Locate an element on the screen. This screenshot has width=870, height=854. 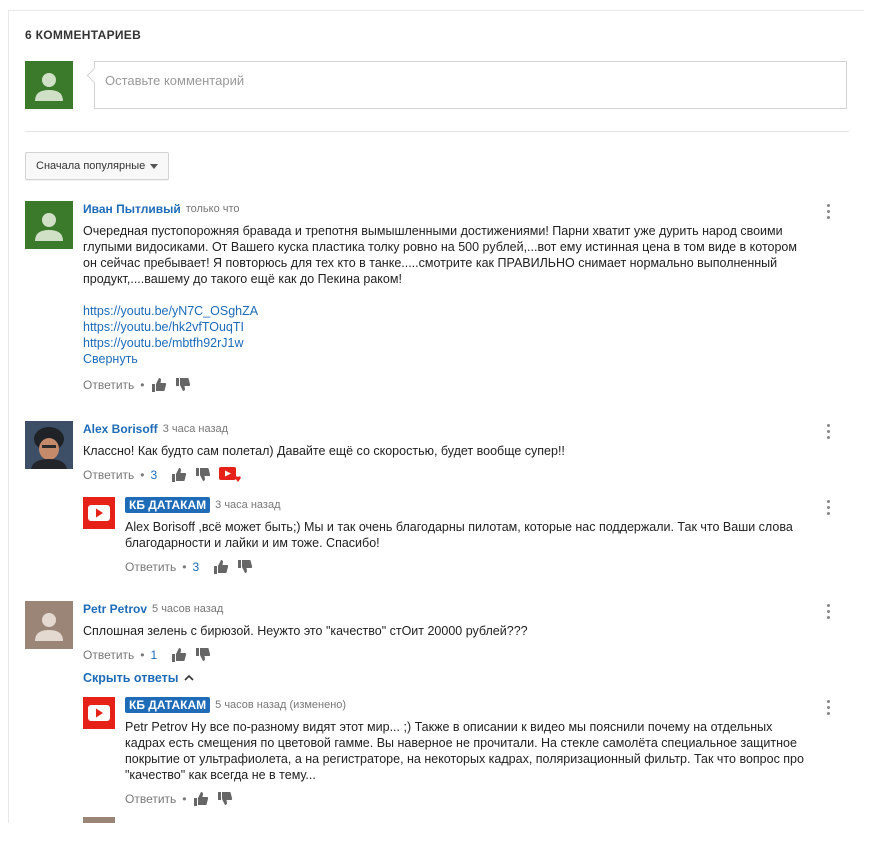
current-user-avatar is located at coordinates (49, 85).